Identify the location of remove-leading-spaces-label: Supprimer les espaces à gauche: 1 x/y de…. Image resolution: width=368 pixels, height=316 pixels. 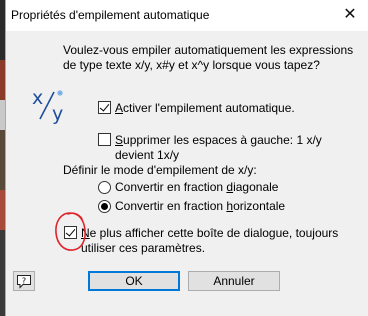
(218, 147).